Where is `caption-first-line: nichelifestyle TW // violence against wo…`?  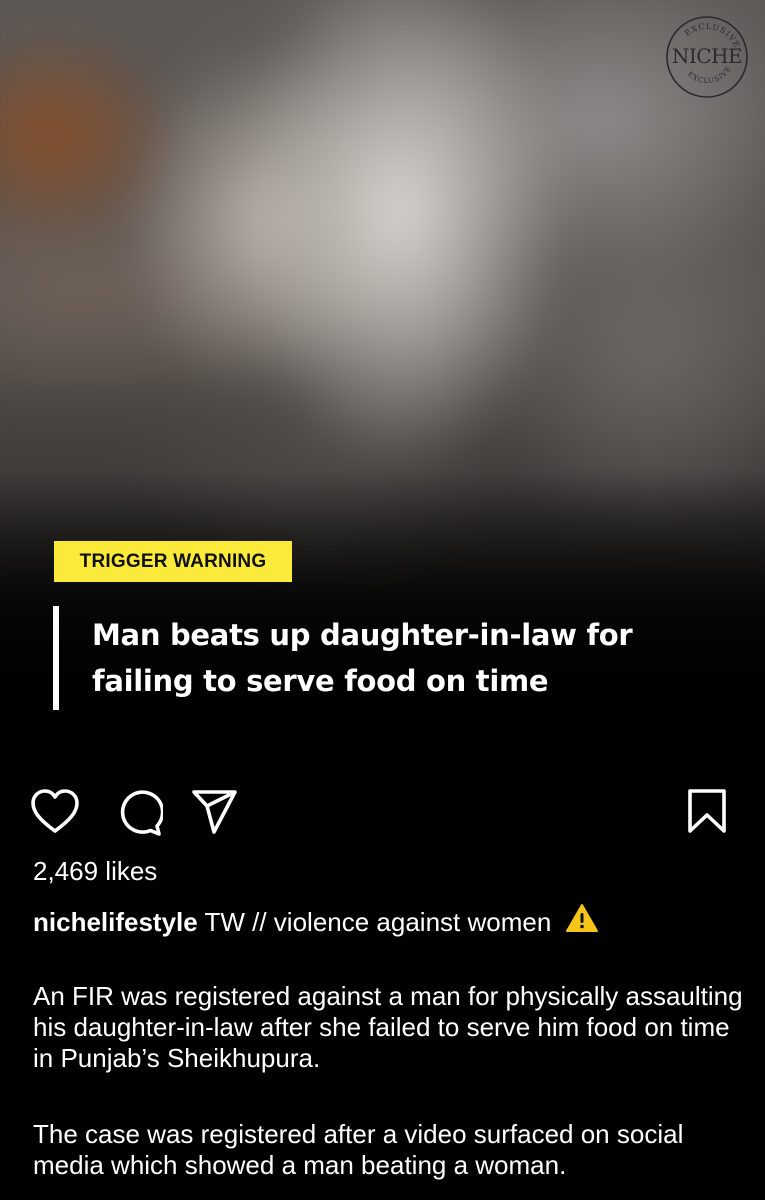 caption-first-line: nichelifestyle TW // violence against wo… is located at coordinates (388, 920).